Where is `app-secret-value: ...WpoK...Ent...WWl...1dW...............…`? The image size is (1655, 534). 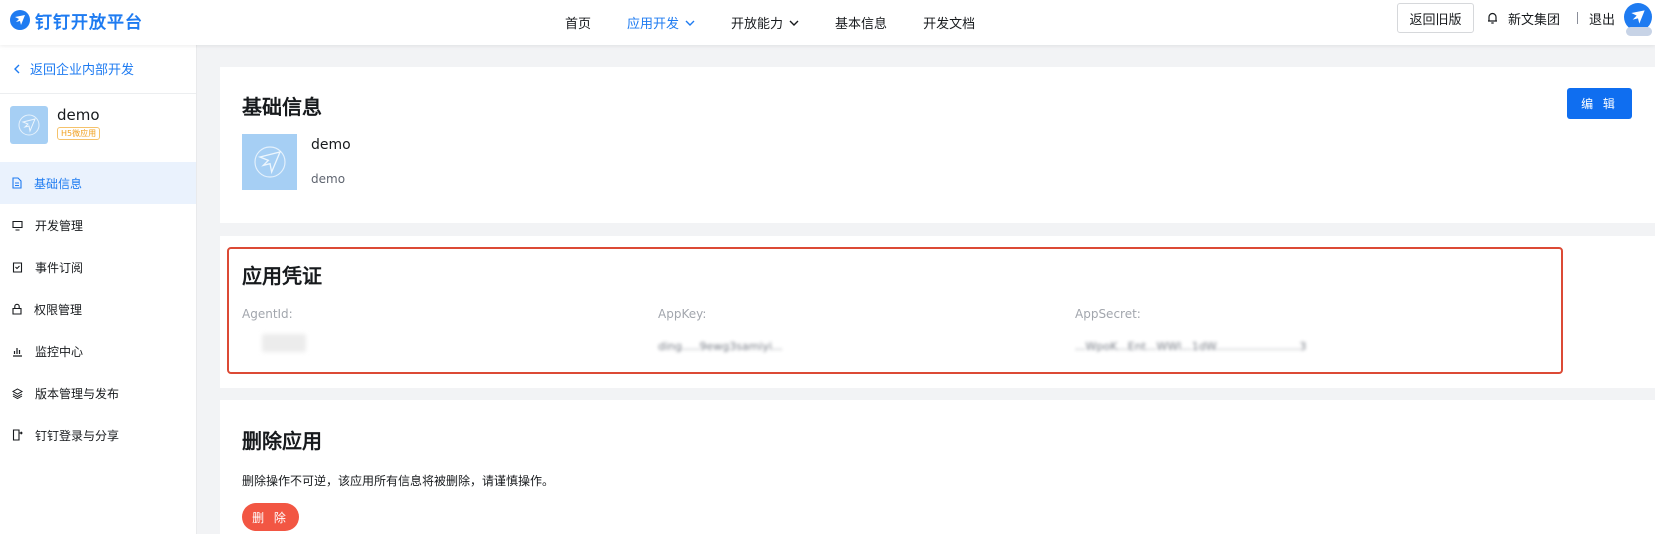
app-secret-value: ...WpoK...Ent...WWl...1dW...............… is located at coordinates (1190, 346).